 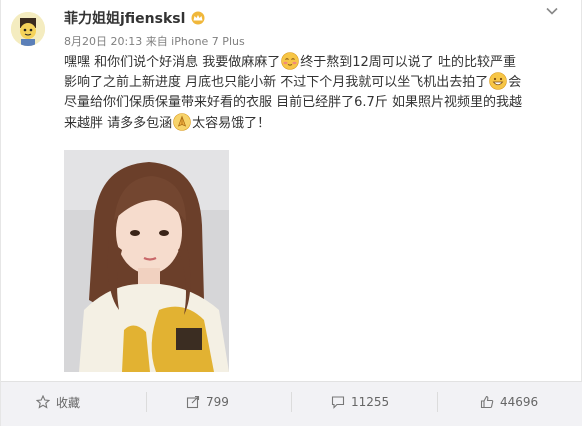 I want to click on post-text-line: 嘿嘿 和你们说个好消息 我要做麻麻了 终于熬到12周可以说了 吐的比较严重, so click(x=314, y=62).